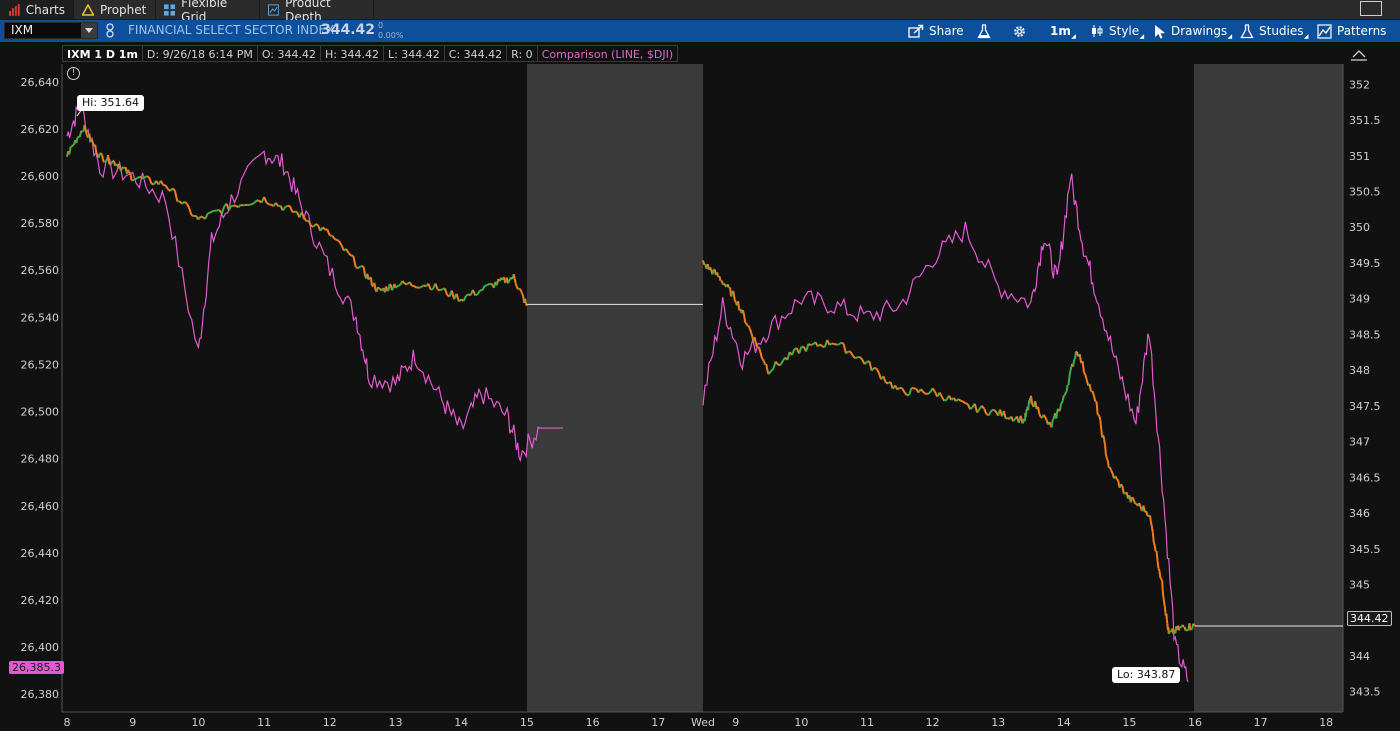 The height and width of the screenshot is (731, 1400). I want to click on right-axis-tick-label: 348, so click(1359, 370).